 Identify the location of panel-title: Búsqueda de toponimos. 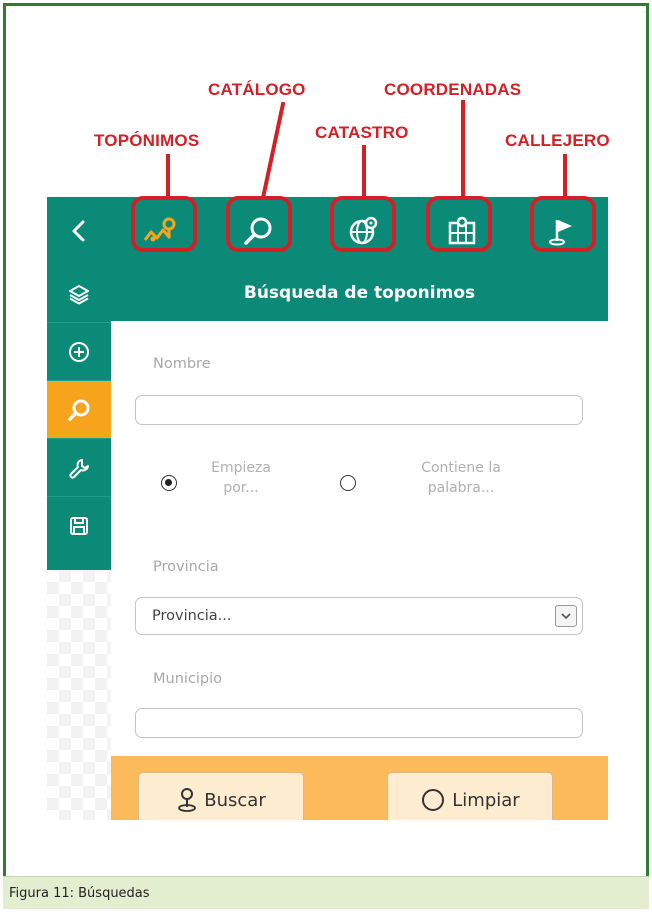
(359, 293).